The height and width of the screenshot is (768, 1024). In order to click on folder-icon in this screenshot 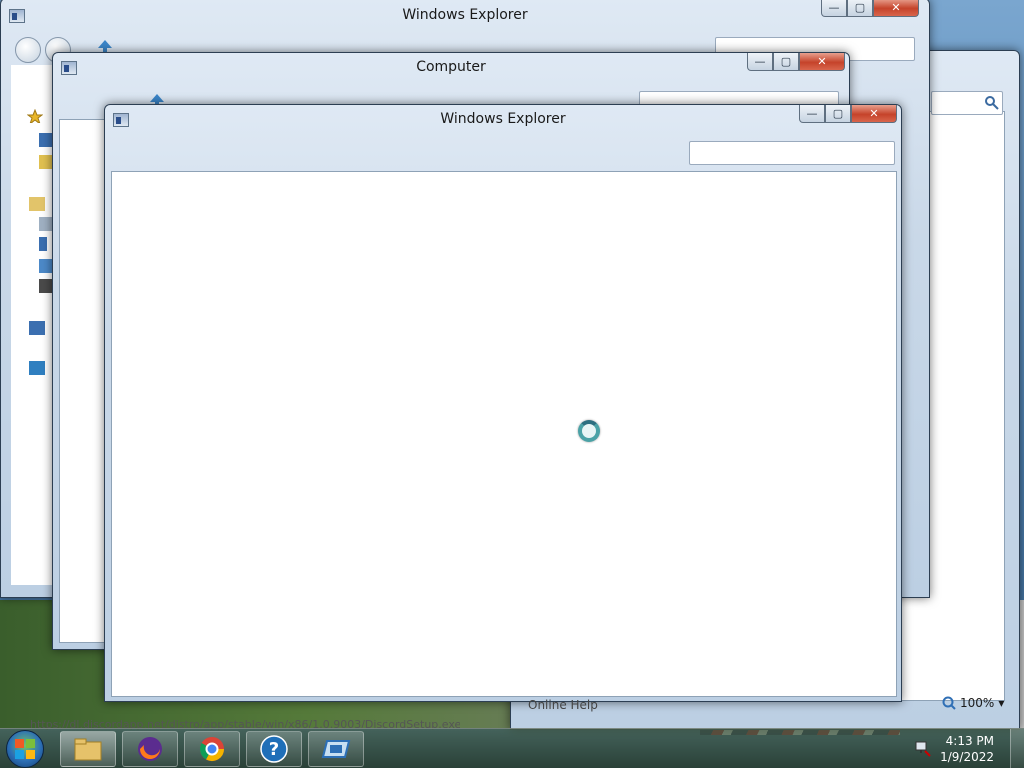, I will do `click(88, 749)`.